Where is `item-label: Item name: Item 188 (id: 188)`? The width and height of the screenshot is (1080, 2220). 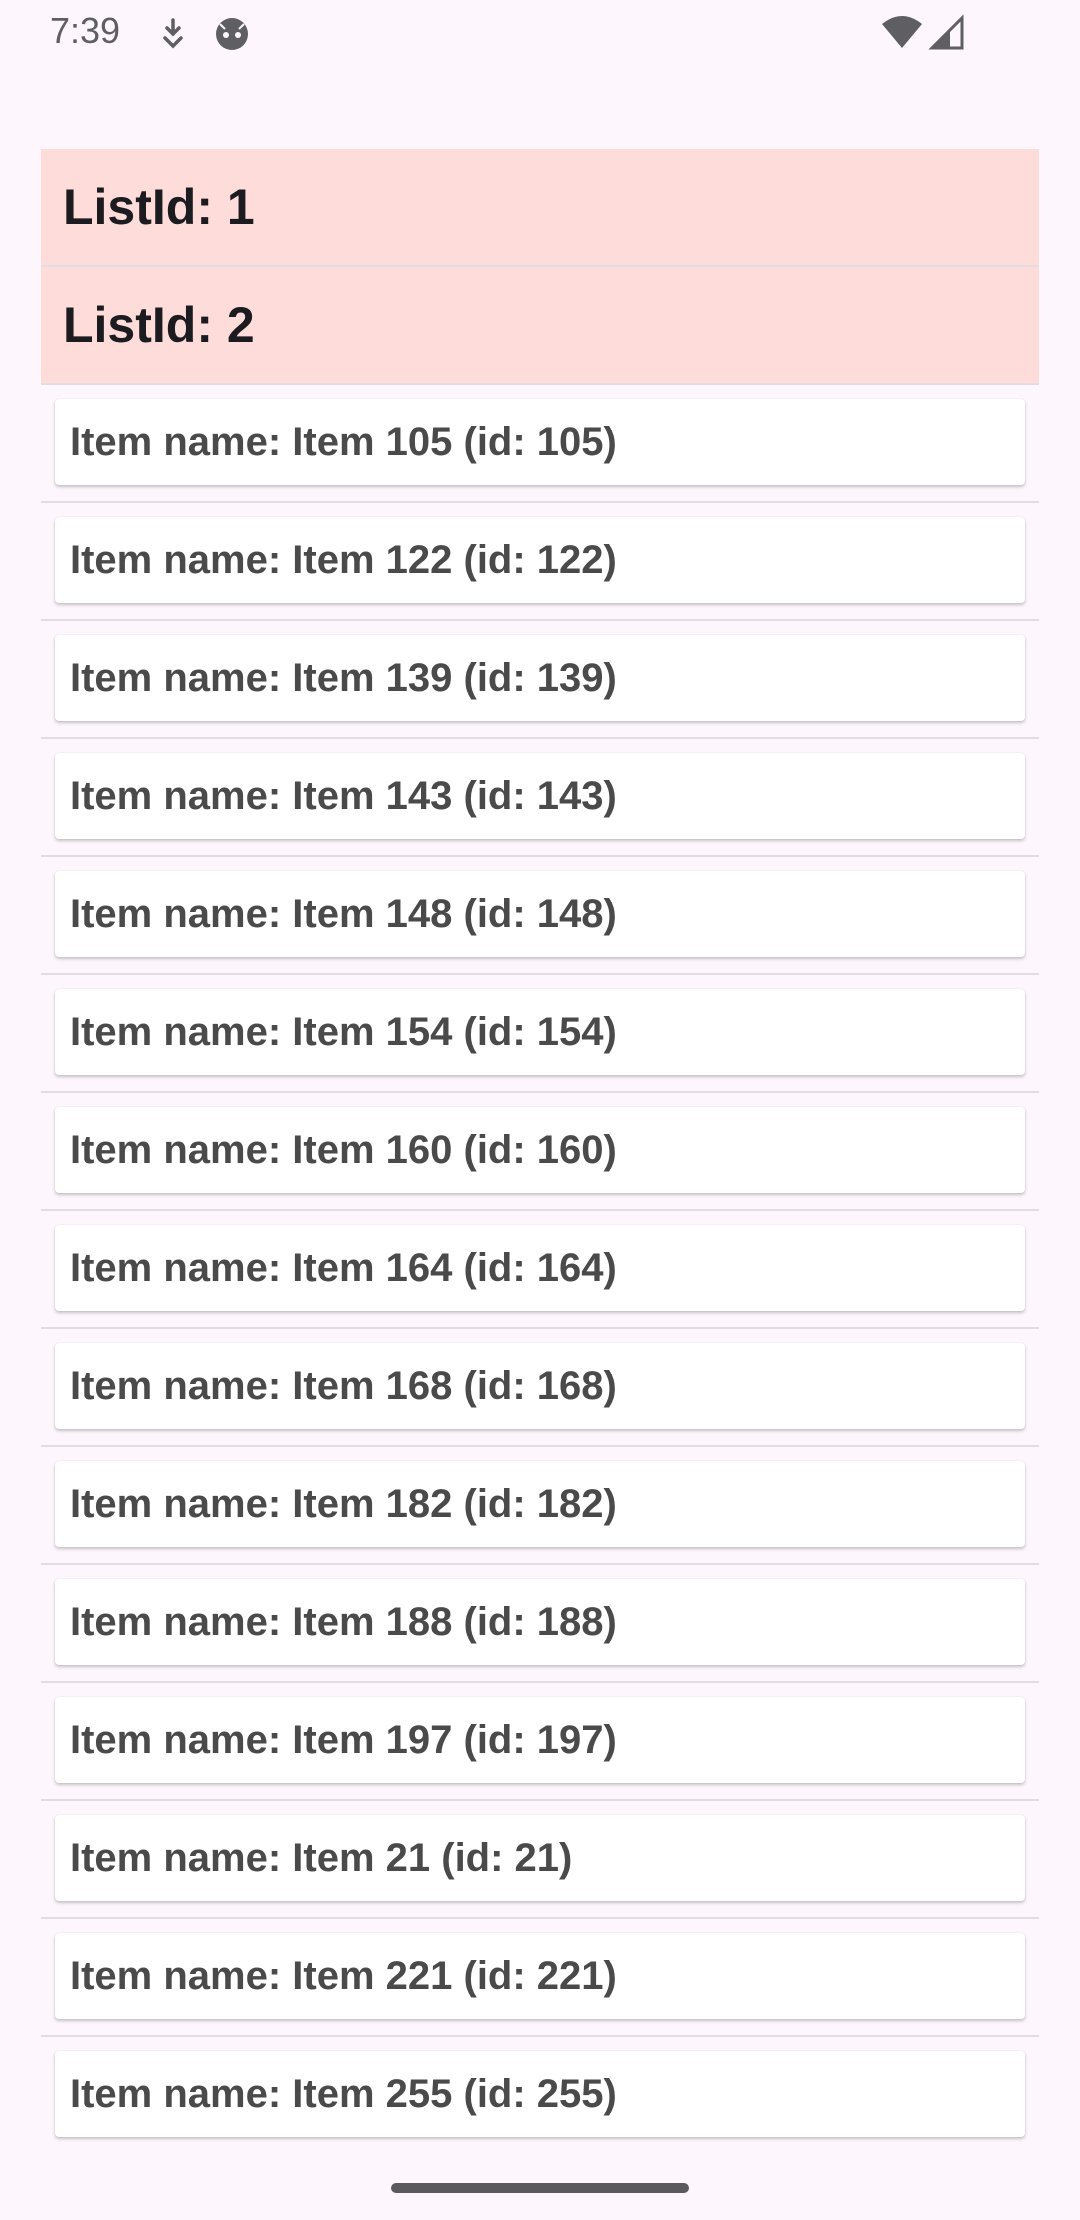
item-label: Item name: Item 188 (id: 188) is located at coordinates (343, 1621).